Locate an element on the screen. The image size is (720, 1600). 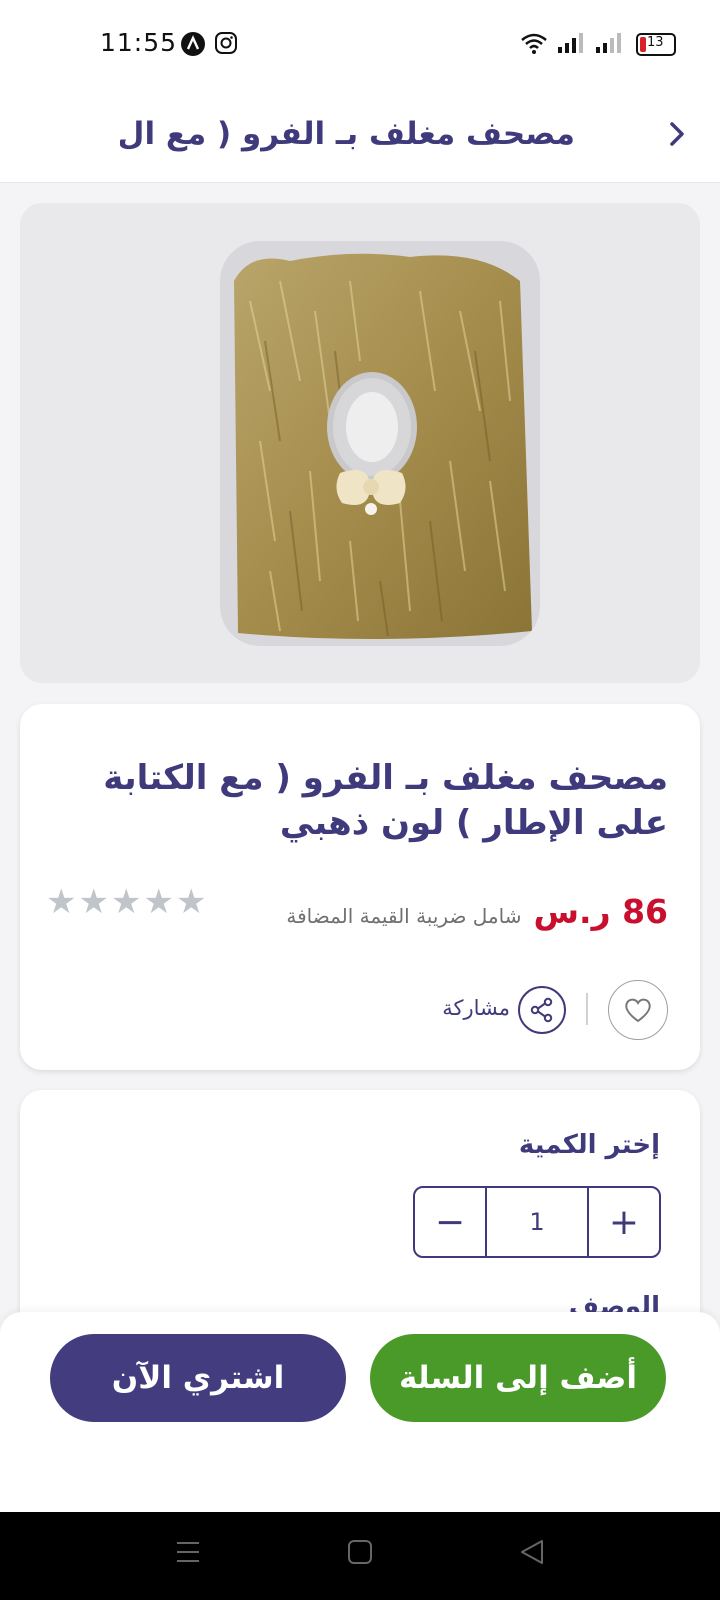
battery-icon: 13 is located at coordinates (656, 44).